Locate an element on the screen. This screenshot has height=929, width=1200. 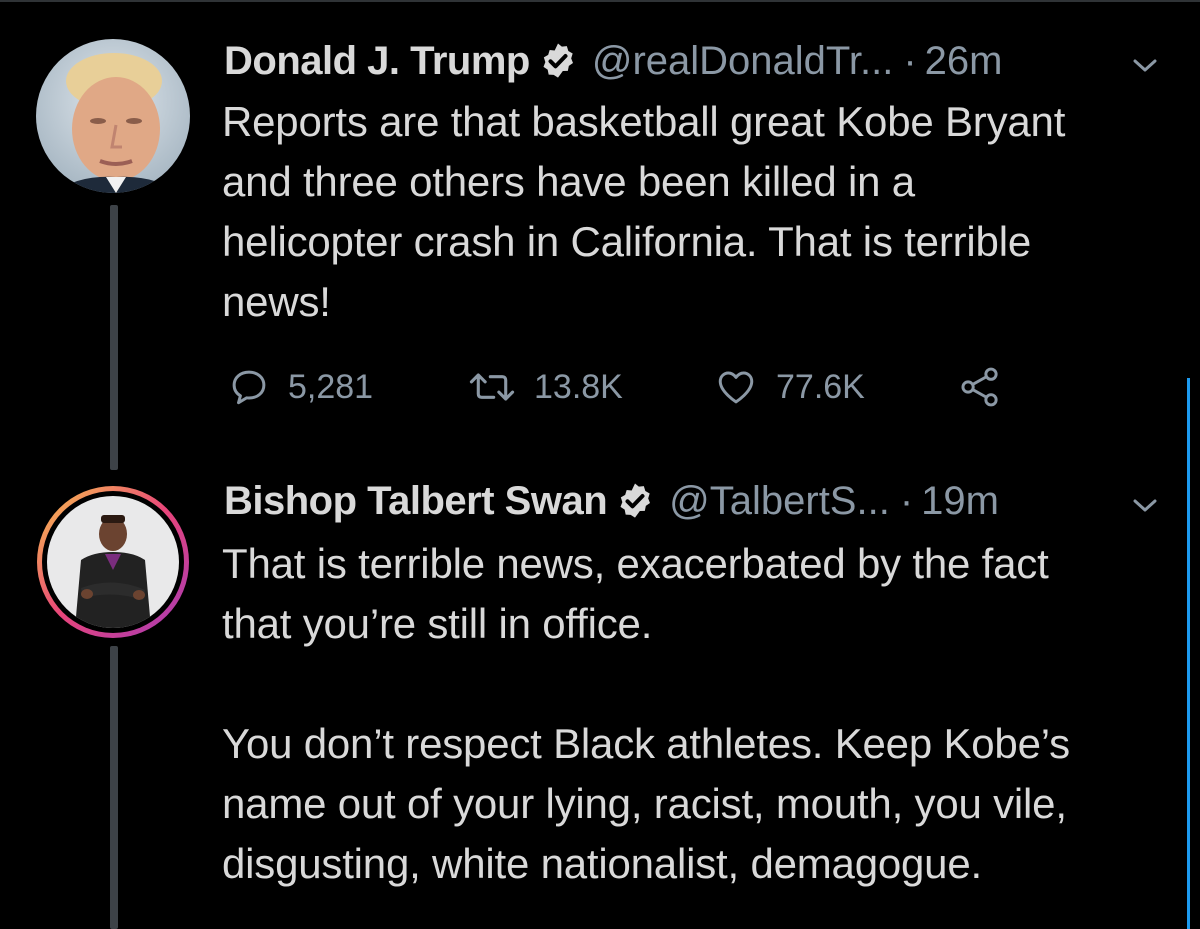
reply-button: 5,281 is located at coordinates (300, 387).